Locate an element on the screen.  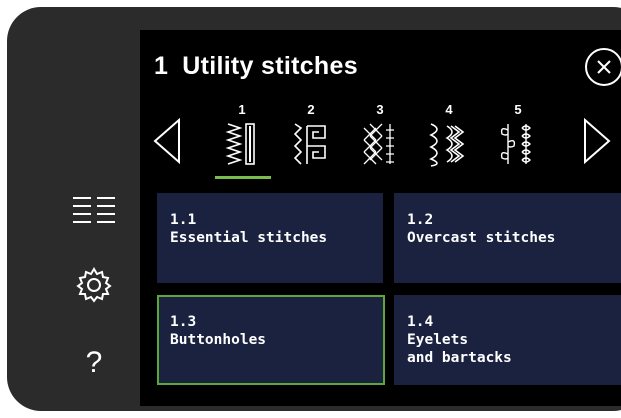
category-title: Essential stitches is located at coordinates (249, 238).